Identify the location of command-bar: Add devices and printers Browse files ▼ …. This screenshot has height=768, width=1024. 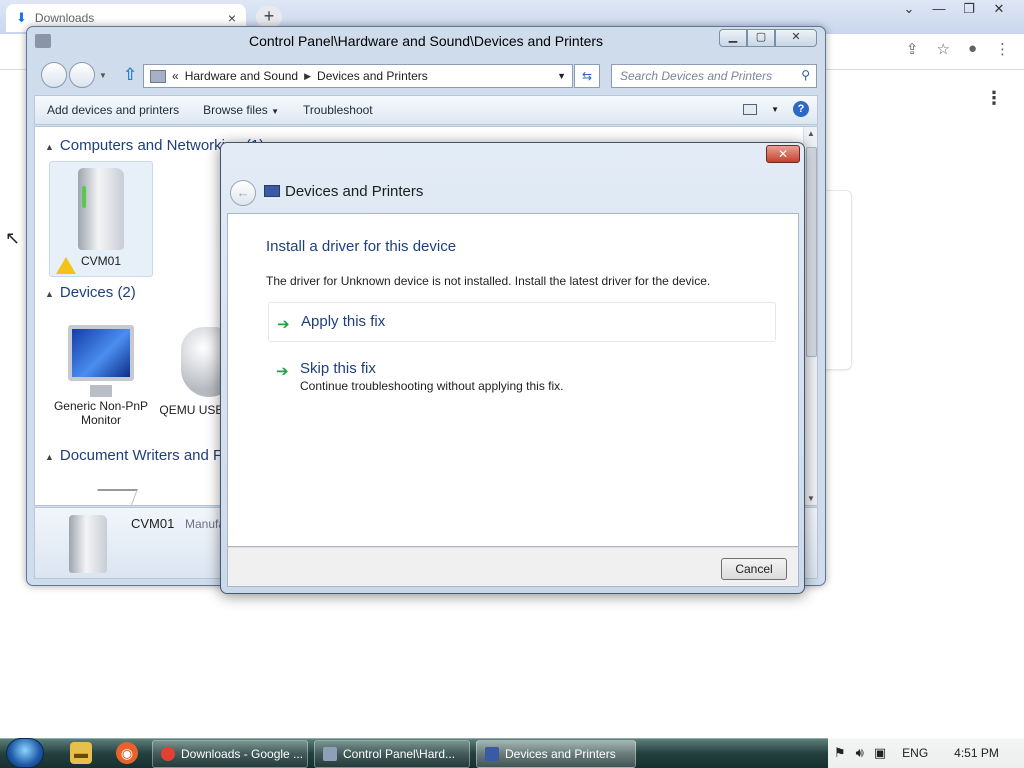
(426, 110).